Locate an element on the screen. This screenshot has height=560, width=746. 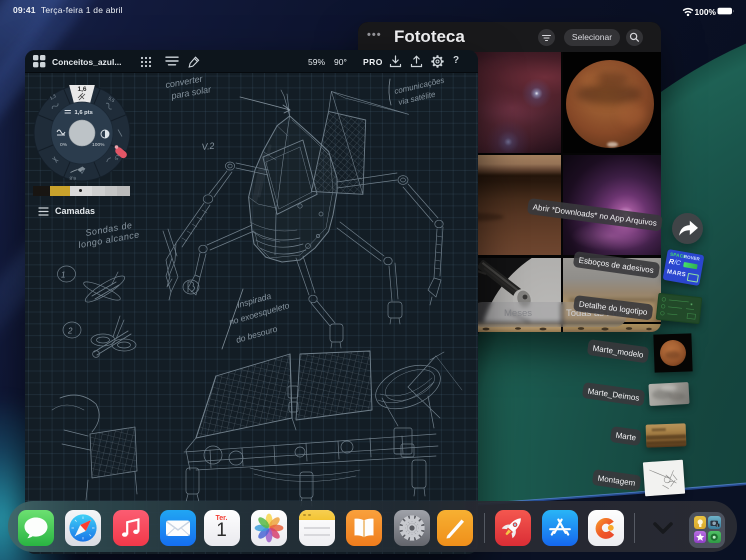
svg-text: do besouro is located at coordinates (257, 334).